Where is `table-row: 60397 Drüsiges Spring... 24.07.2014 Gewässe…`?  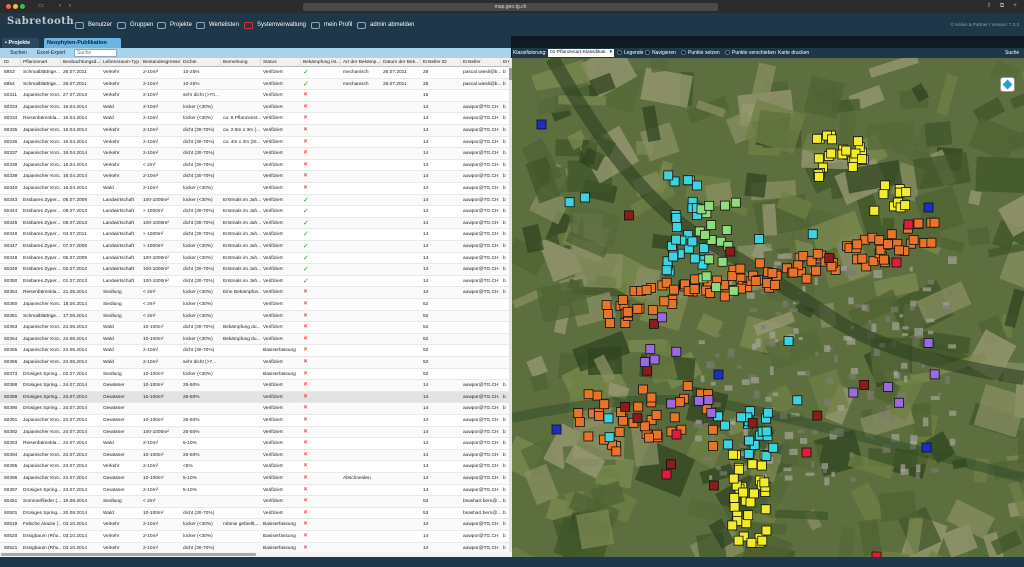 table-row: 60397 Drüsiges Spring... 24.07.2014 Gewässe… is located at coordinates (254, 491).